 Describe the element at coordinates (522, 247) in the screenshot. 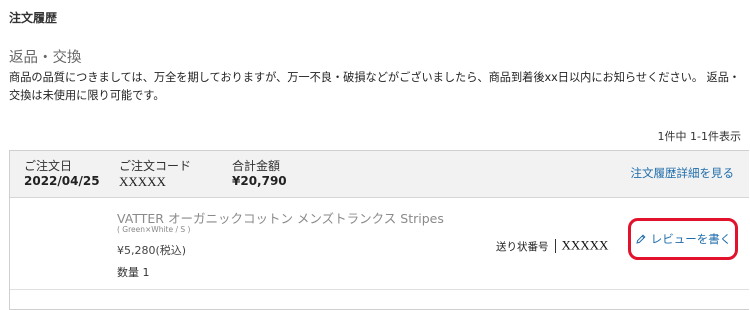

I see `tracking-label: 送り状番号` at that location.